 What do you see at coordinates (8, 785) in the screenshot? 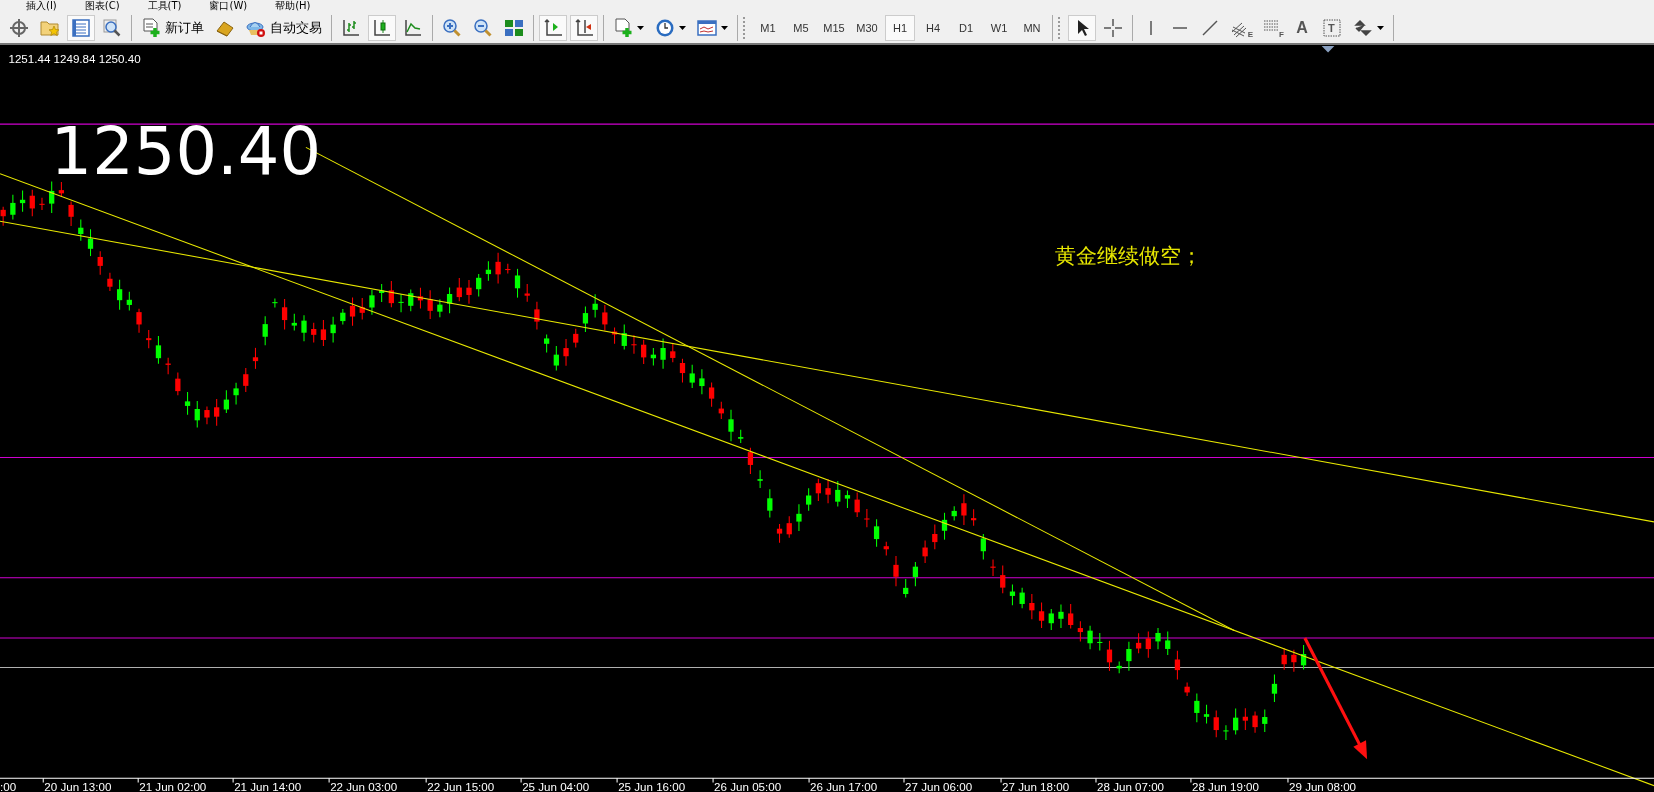
I see `time-axis-label: :00` at bounding box center [8, 785].